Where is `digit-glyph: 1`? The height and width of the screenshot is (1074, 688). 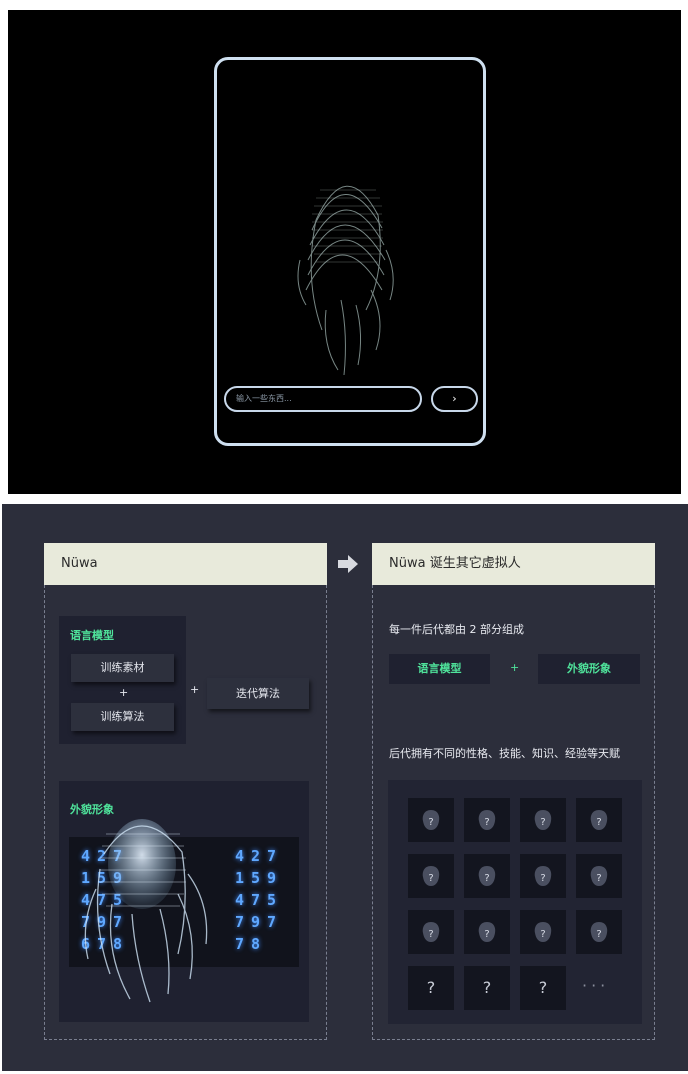
digit-glyph: 1 is located at coordinates (240, 878).